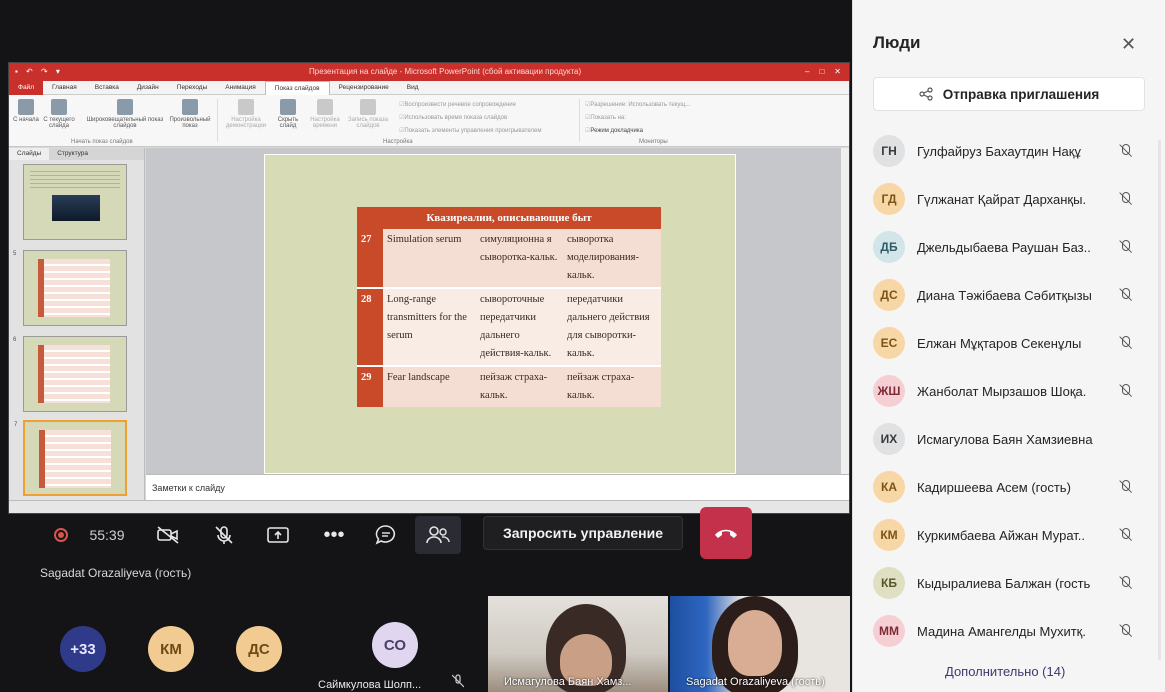 This screenshot has width=1165, height=692. What do you see at coordinates (190, 114) in the screenshot?
I see `custom-show-button: Произвольный показ` at bounding box center [190, 114].